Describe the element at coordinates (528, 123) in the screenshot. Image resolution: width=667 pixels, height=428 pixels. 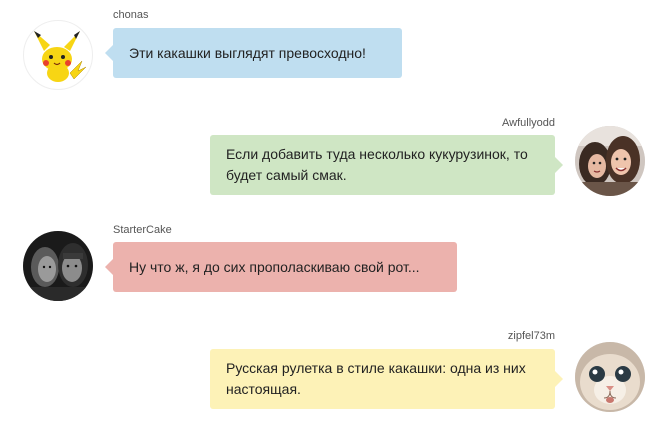
I see `username: Awfullyodd` at that location.